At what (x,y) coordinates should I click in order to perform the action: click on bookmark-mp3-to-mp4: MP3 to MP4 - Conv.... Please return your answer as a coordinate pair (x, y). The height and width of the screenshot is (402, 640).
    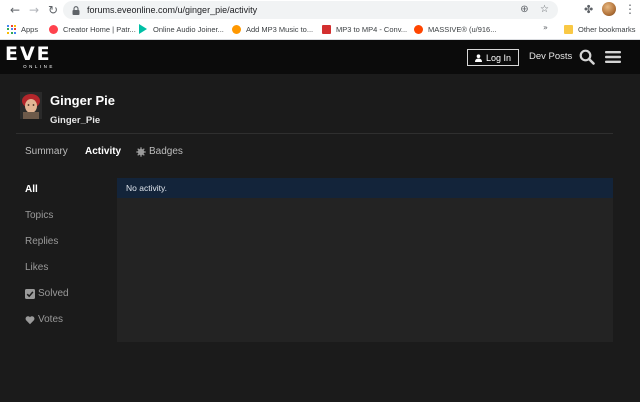
    Looking at the image, I should click on (364, 29).